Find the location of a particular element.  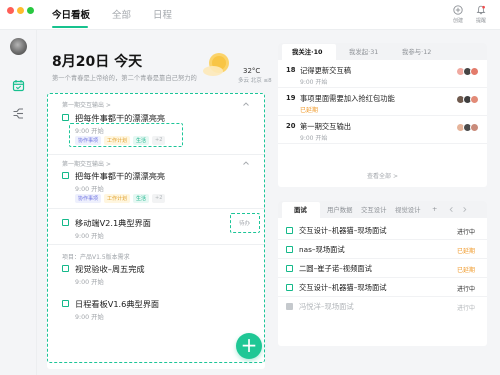

flow-icon is located at coordinates (18, 113).